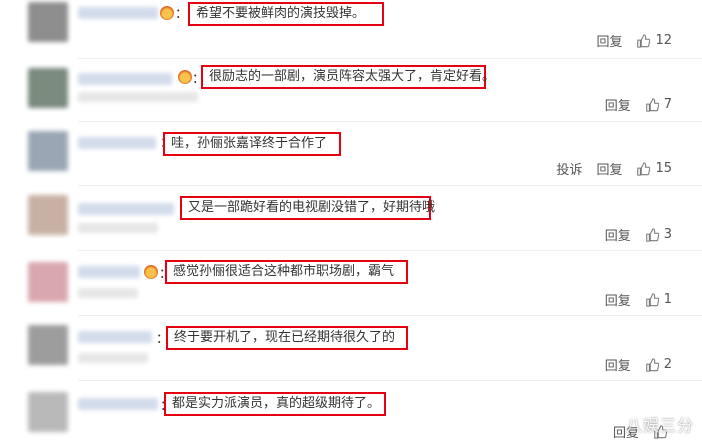 Image resolution: width=702 pixels, height=442 pixels. I want to click on comment-text: 都是实力派演员，真的超级期待了。, so click(275, 404).